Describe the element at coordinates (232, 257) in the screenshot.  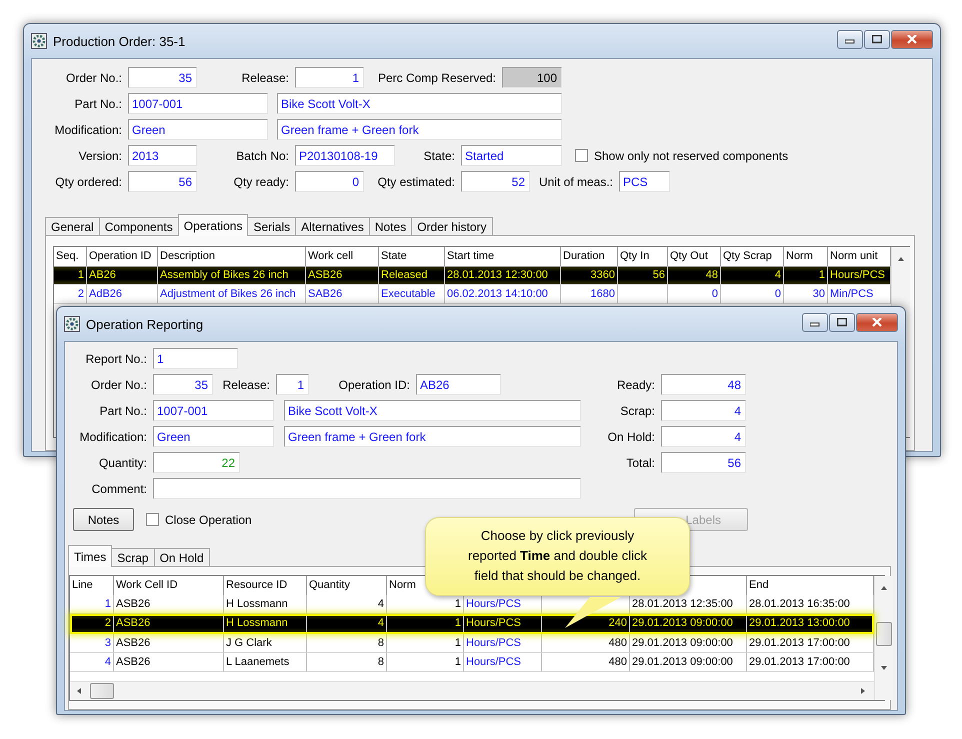
I see `column-header: Description` at that location.